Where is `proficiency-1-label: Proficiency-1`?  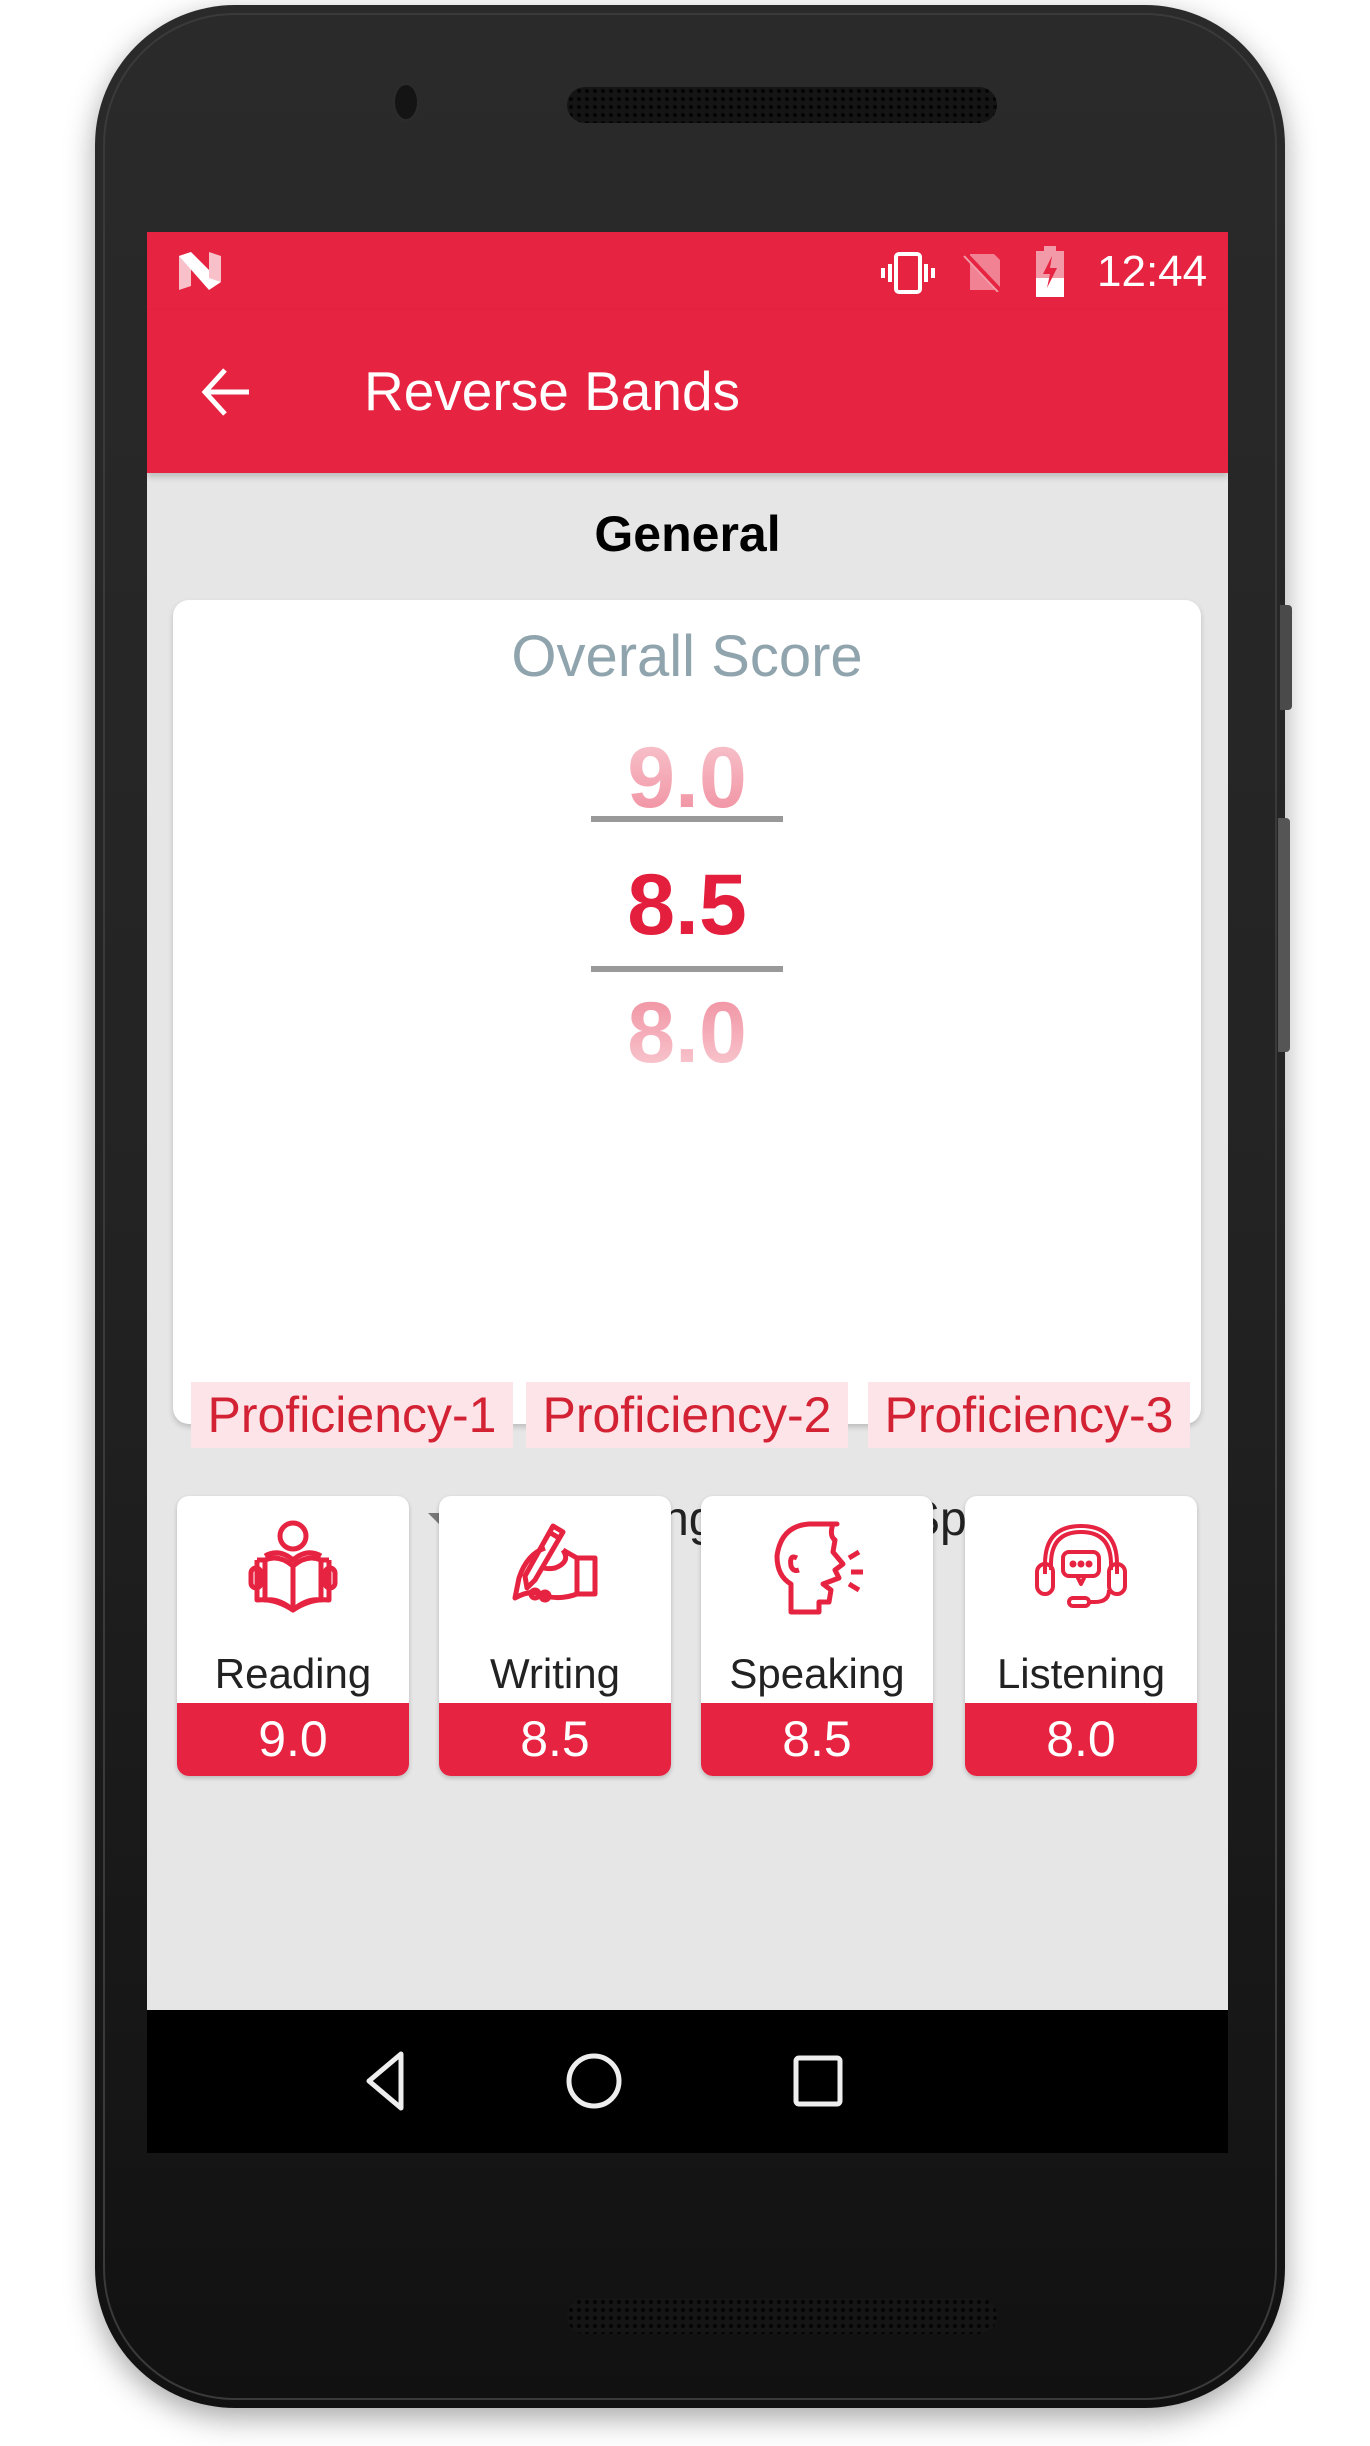 proficiency-1-label: Proficiency-1 is located at coordinates (352, 1415).